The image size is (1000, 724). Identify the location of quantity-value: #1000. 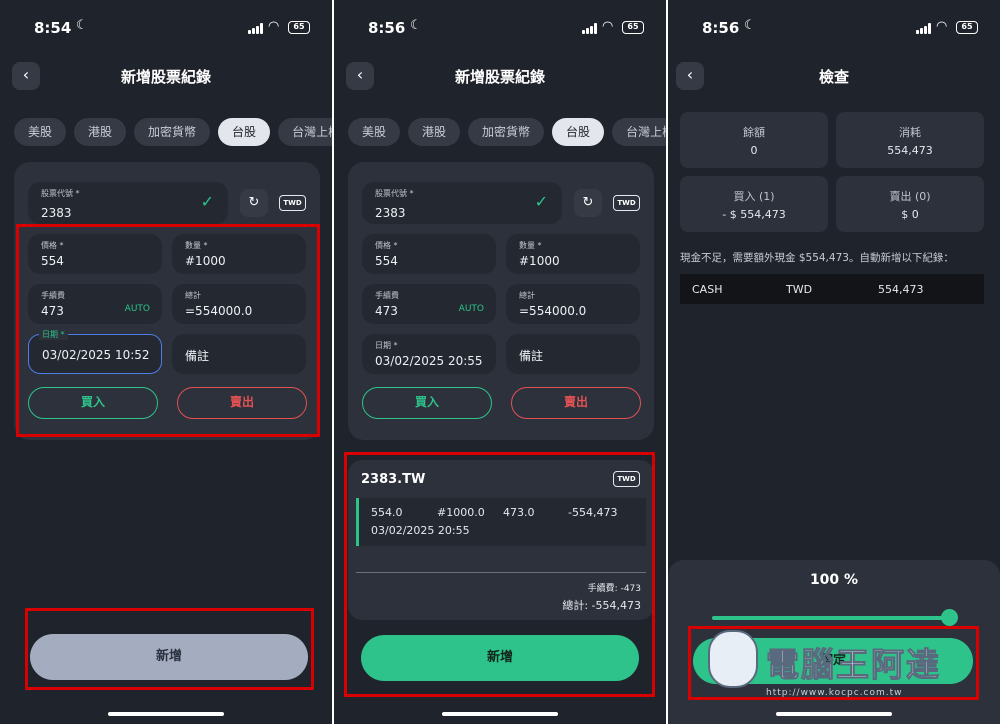
(539, 261).